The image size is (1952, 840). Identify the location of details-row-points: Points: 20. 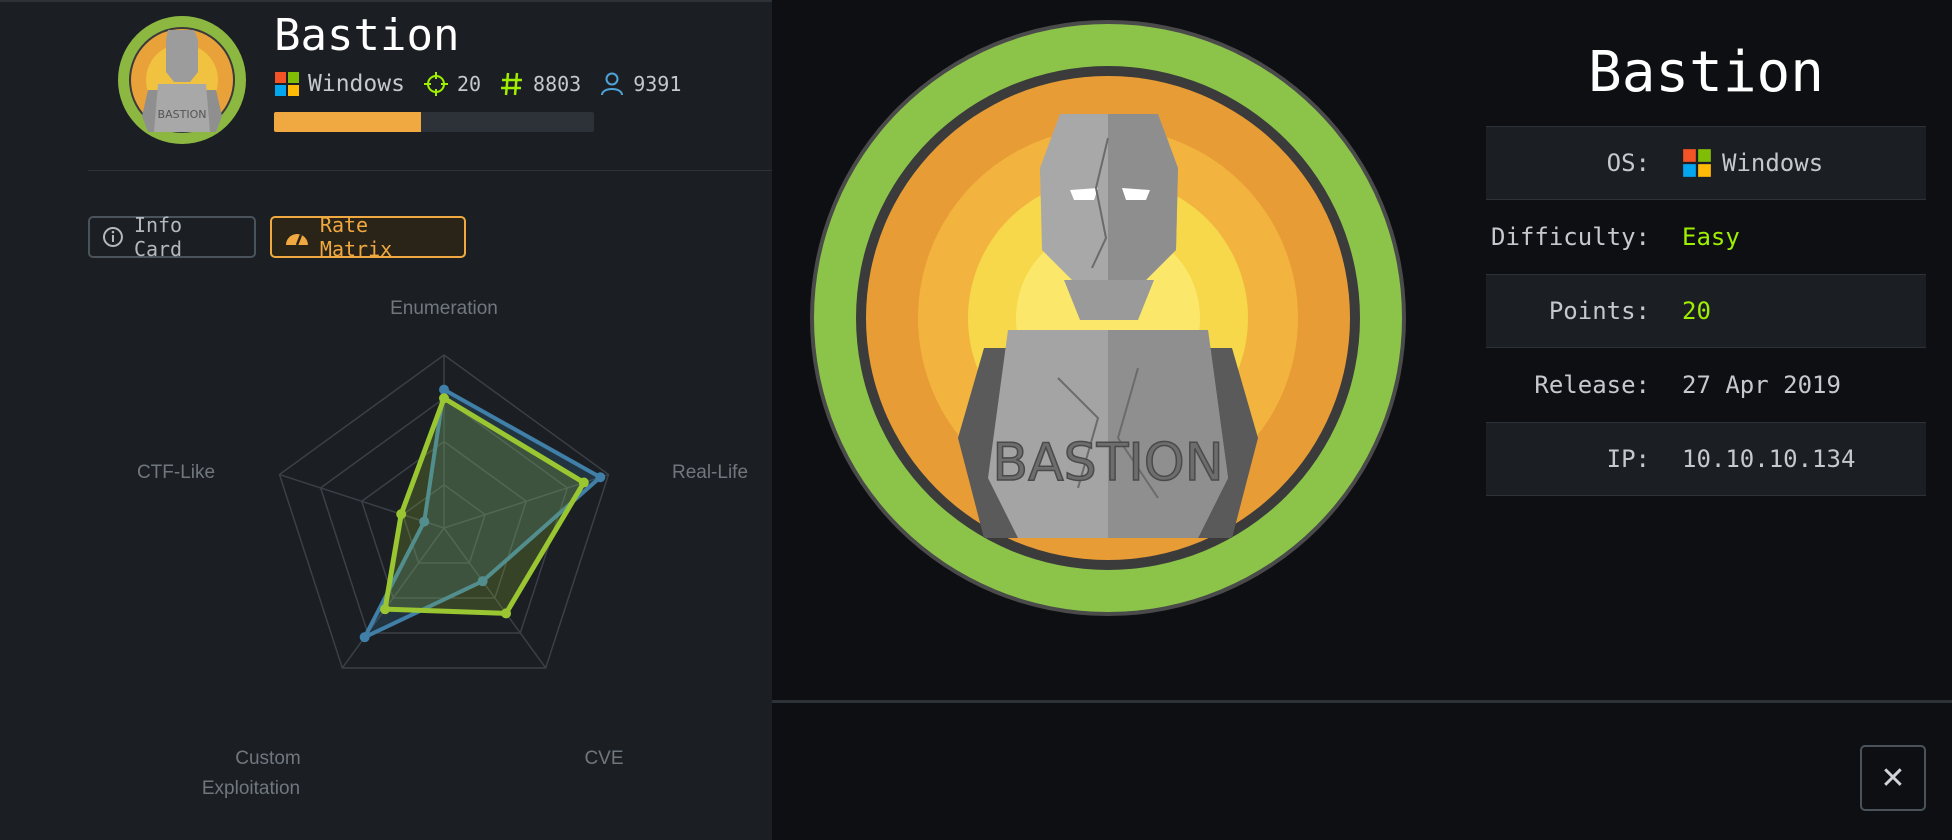
(1706, 311).